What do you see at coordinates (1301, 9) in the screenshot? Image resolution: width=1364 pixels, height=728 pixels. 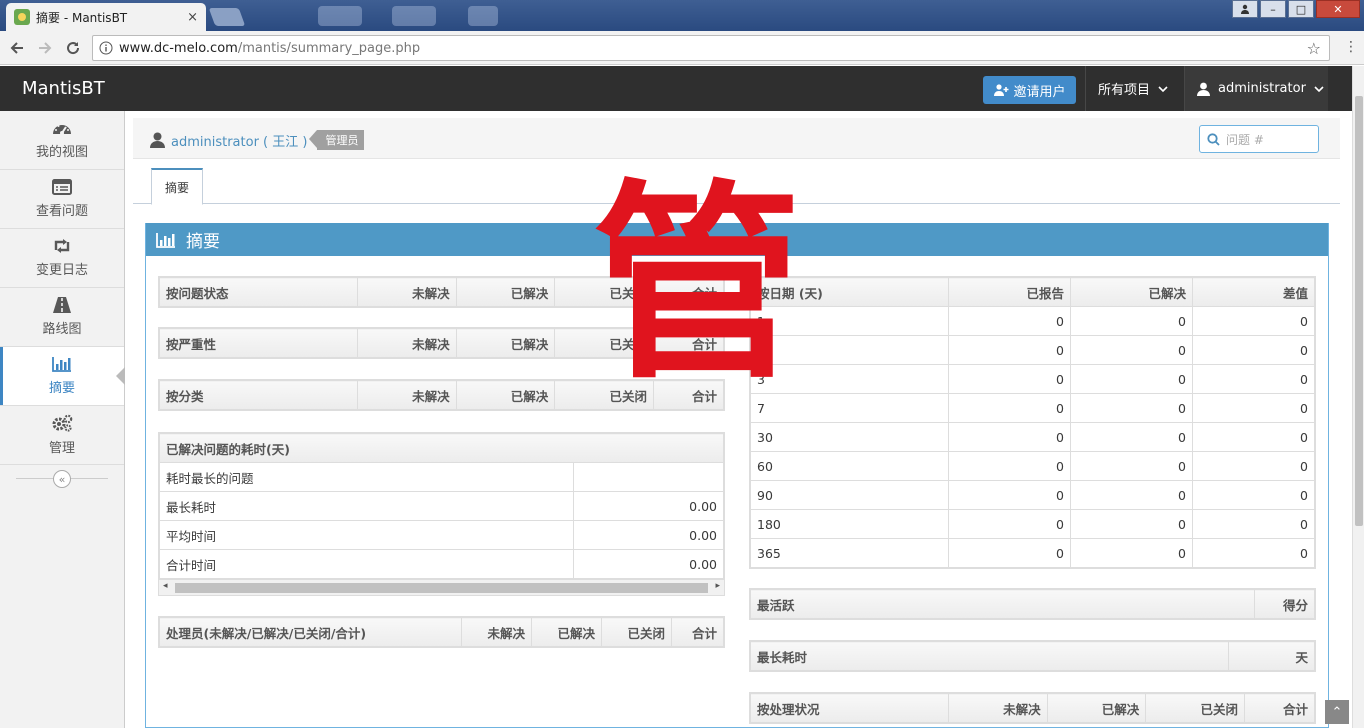 I see `maximize-button: □` at bounding box center [1301, 9].